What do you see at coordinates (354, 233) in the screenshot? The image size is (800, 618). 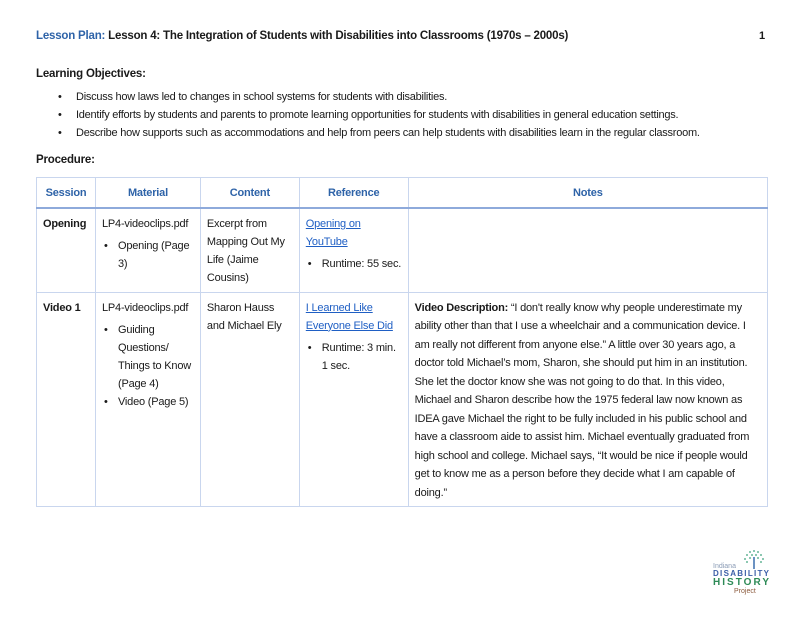 I see `reference-link: Opening on YouTube` at bounding box center [354, 233].